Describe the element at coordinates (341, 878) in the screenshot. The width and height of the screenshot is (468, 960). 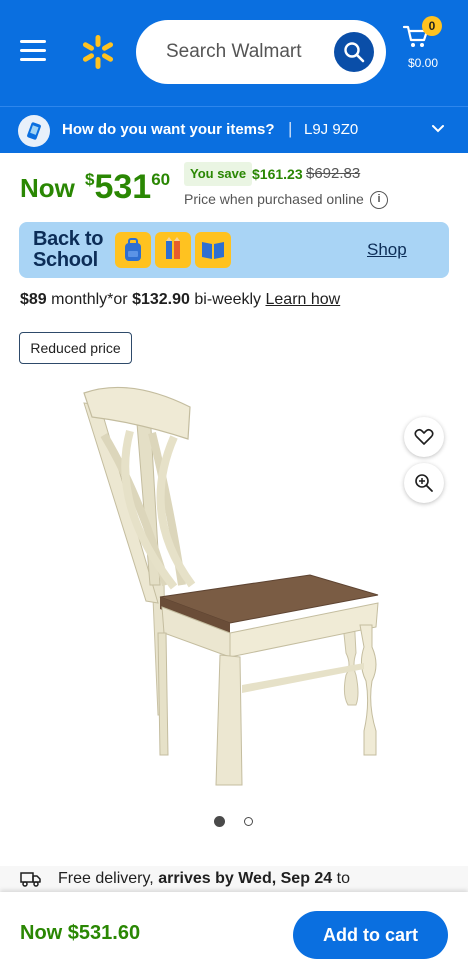
I see `shipping-suffix: to` at that location.